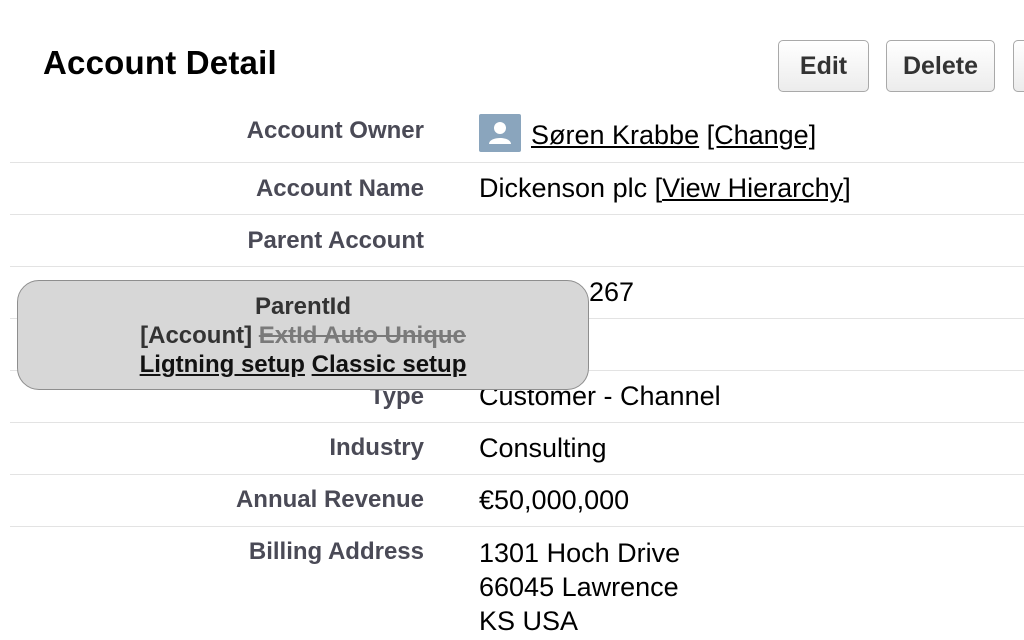 The width and height of the screenshot is (1024, 640). What do you see at coordinates (847, 188) in the screenshot?
I see `hierarchy-close-bracket: ]` at bounding box center [847, 188].